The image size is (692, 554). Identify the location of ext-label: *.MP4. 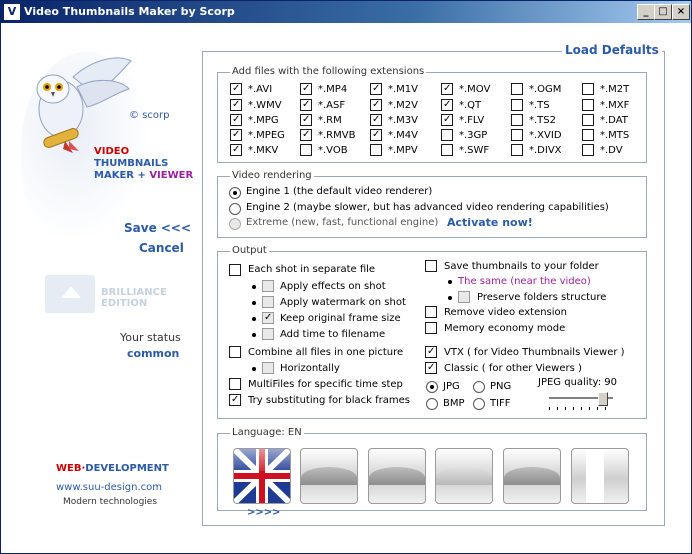
(333, 89).